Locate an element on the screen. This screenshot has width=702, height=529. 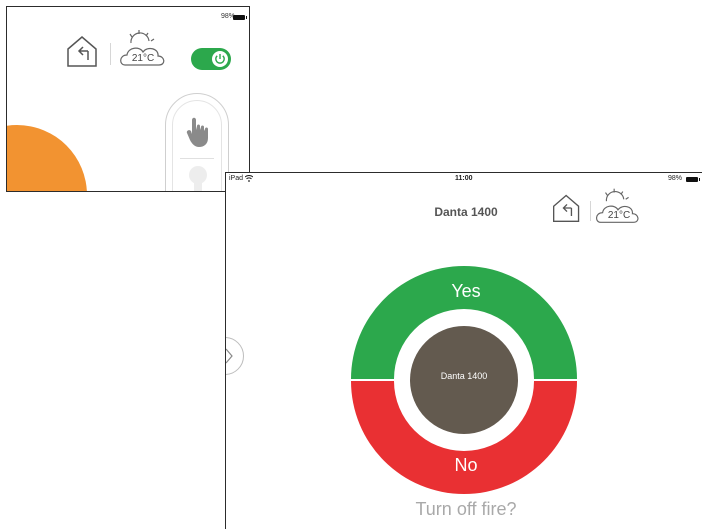
power-icon is located at coordinates (220, 59).